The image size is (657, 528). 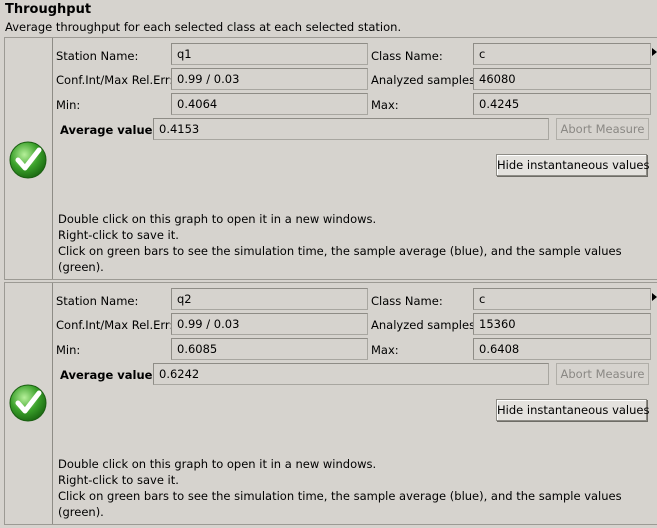 I want to click on throughput-title: Throughput, so click(x=48, y=9).